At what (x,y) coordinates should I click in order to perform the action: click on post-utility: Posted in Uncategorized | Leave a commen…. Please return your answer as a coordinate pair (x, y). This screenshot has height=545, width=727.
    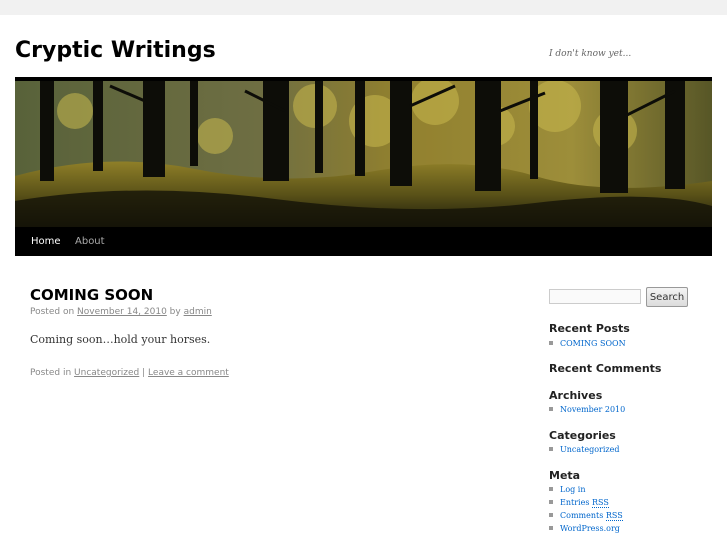
    Looking at the image, I should click on (129, 373).